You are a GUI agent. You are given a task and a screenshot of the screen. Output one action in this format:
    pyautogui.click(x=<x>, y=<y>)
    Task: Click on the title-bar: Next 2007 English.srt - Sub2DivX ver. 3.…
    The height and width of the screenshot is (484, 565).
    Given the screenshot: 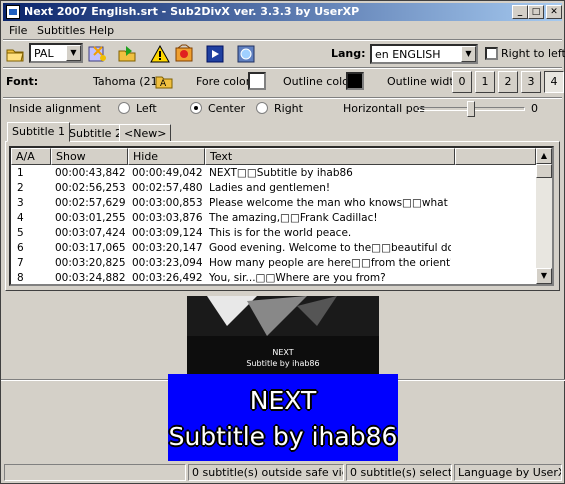 What is the action you would take?
    pyautogui.click(x=282, y=12)
    